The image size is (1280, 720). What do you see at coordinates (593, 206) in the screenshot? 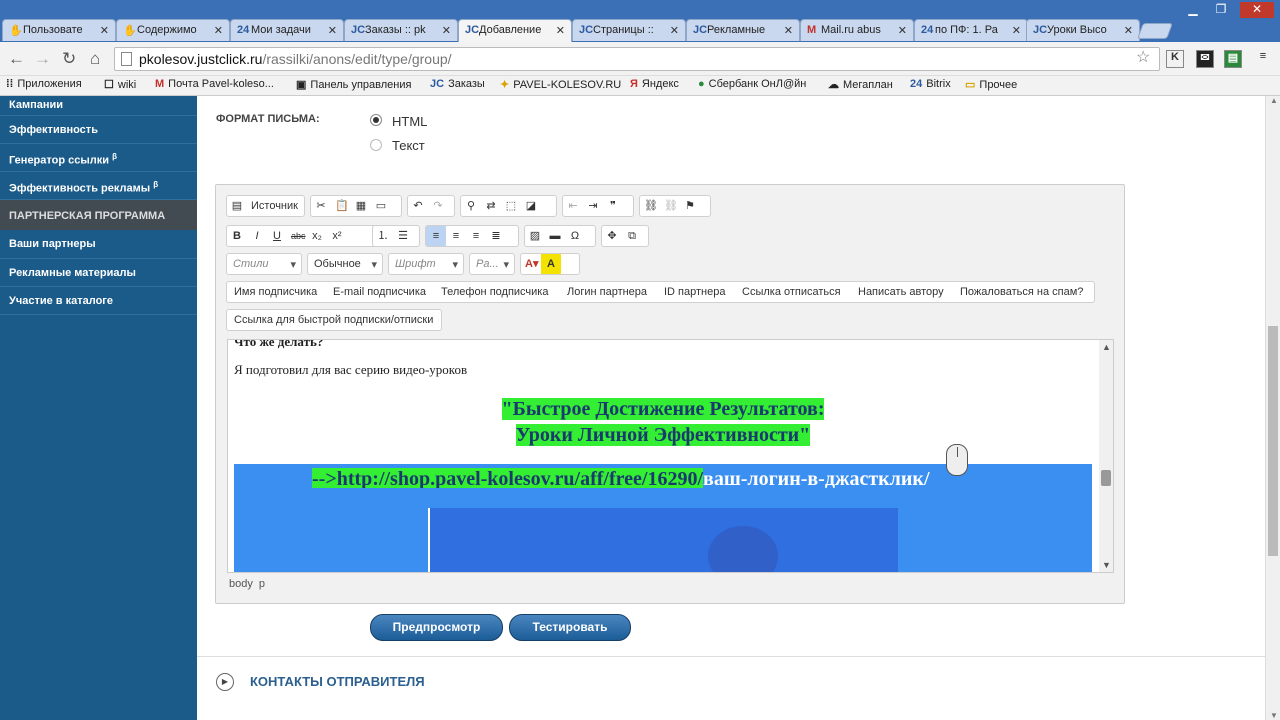
I see `indent-icon: ⇥` at bounding box center [593, 206].